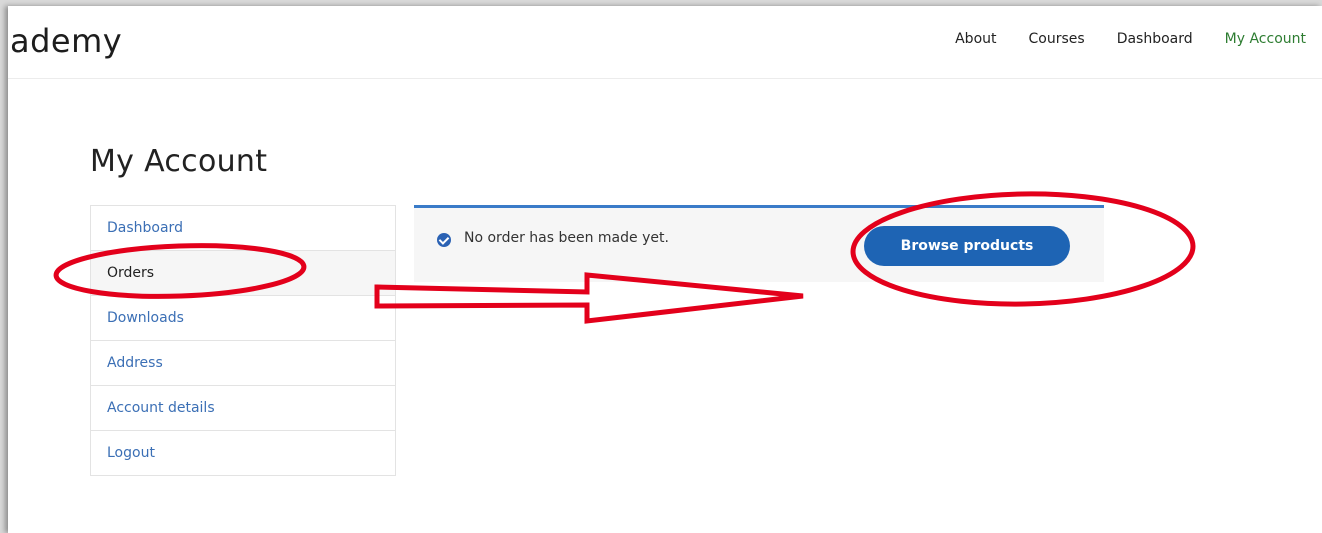 This screenshot has width=1322, height=533. I want to click on page-title: My Account, so click(179, 161).